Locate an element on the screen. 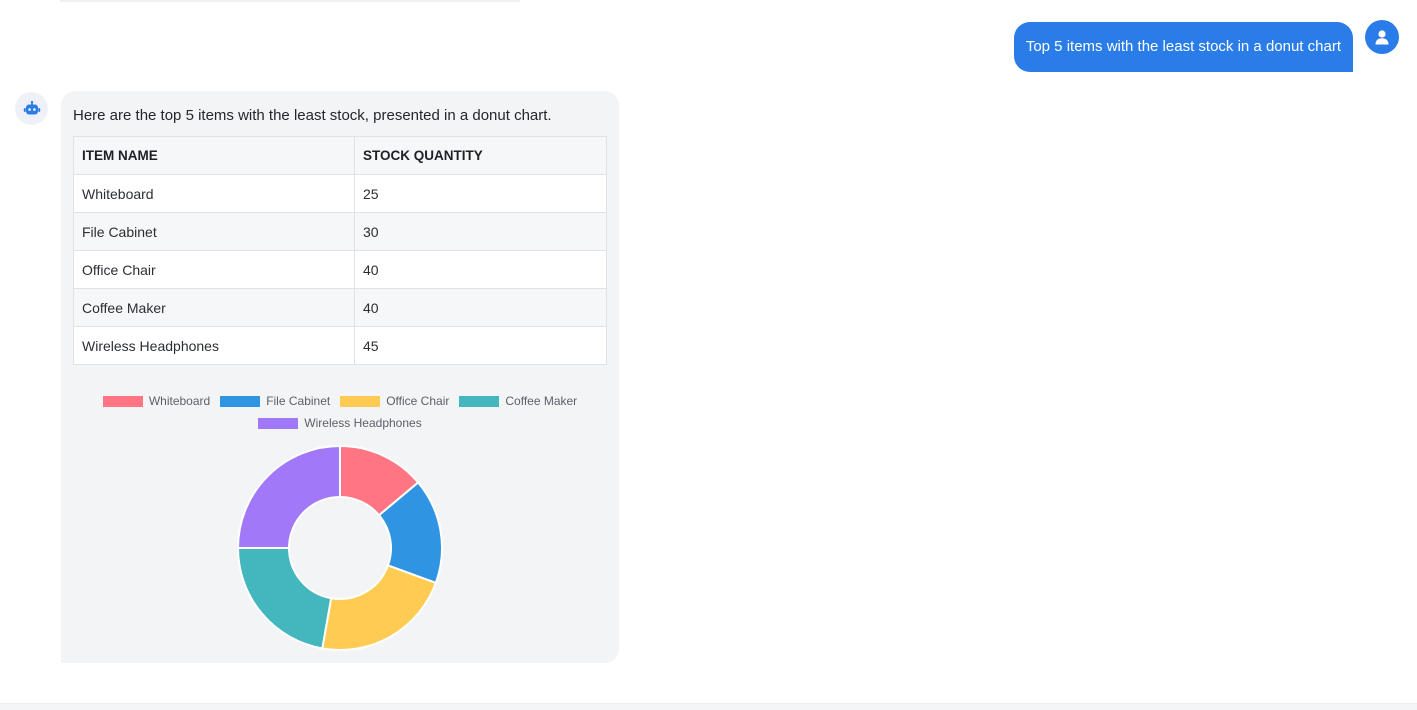 The width and height of the screenshot is (1417, 710). legend-item: Office Chair is located at coordinates (394, 401).